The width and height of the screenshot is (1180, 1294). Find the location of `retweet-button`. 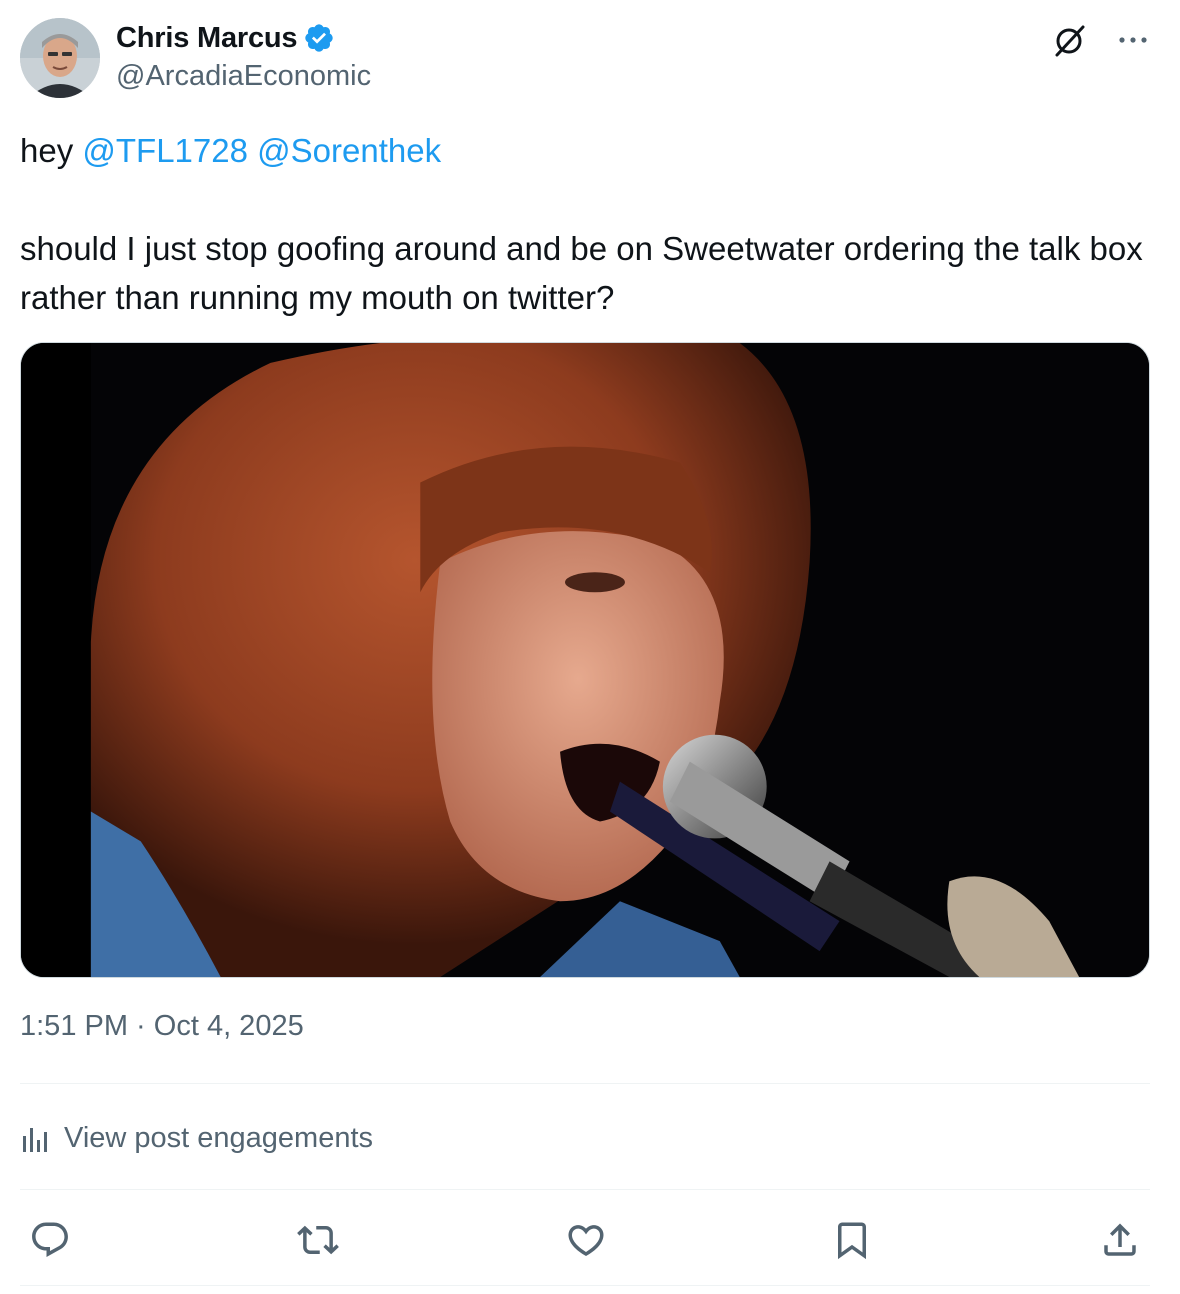

retweet-button is located at coordinates (318, 1240).